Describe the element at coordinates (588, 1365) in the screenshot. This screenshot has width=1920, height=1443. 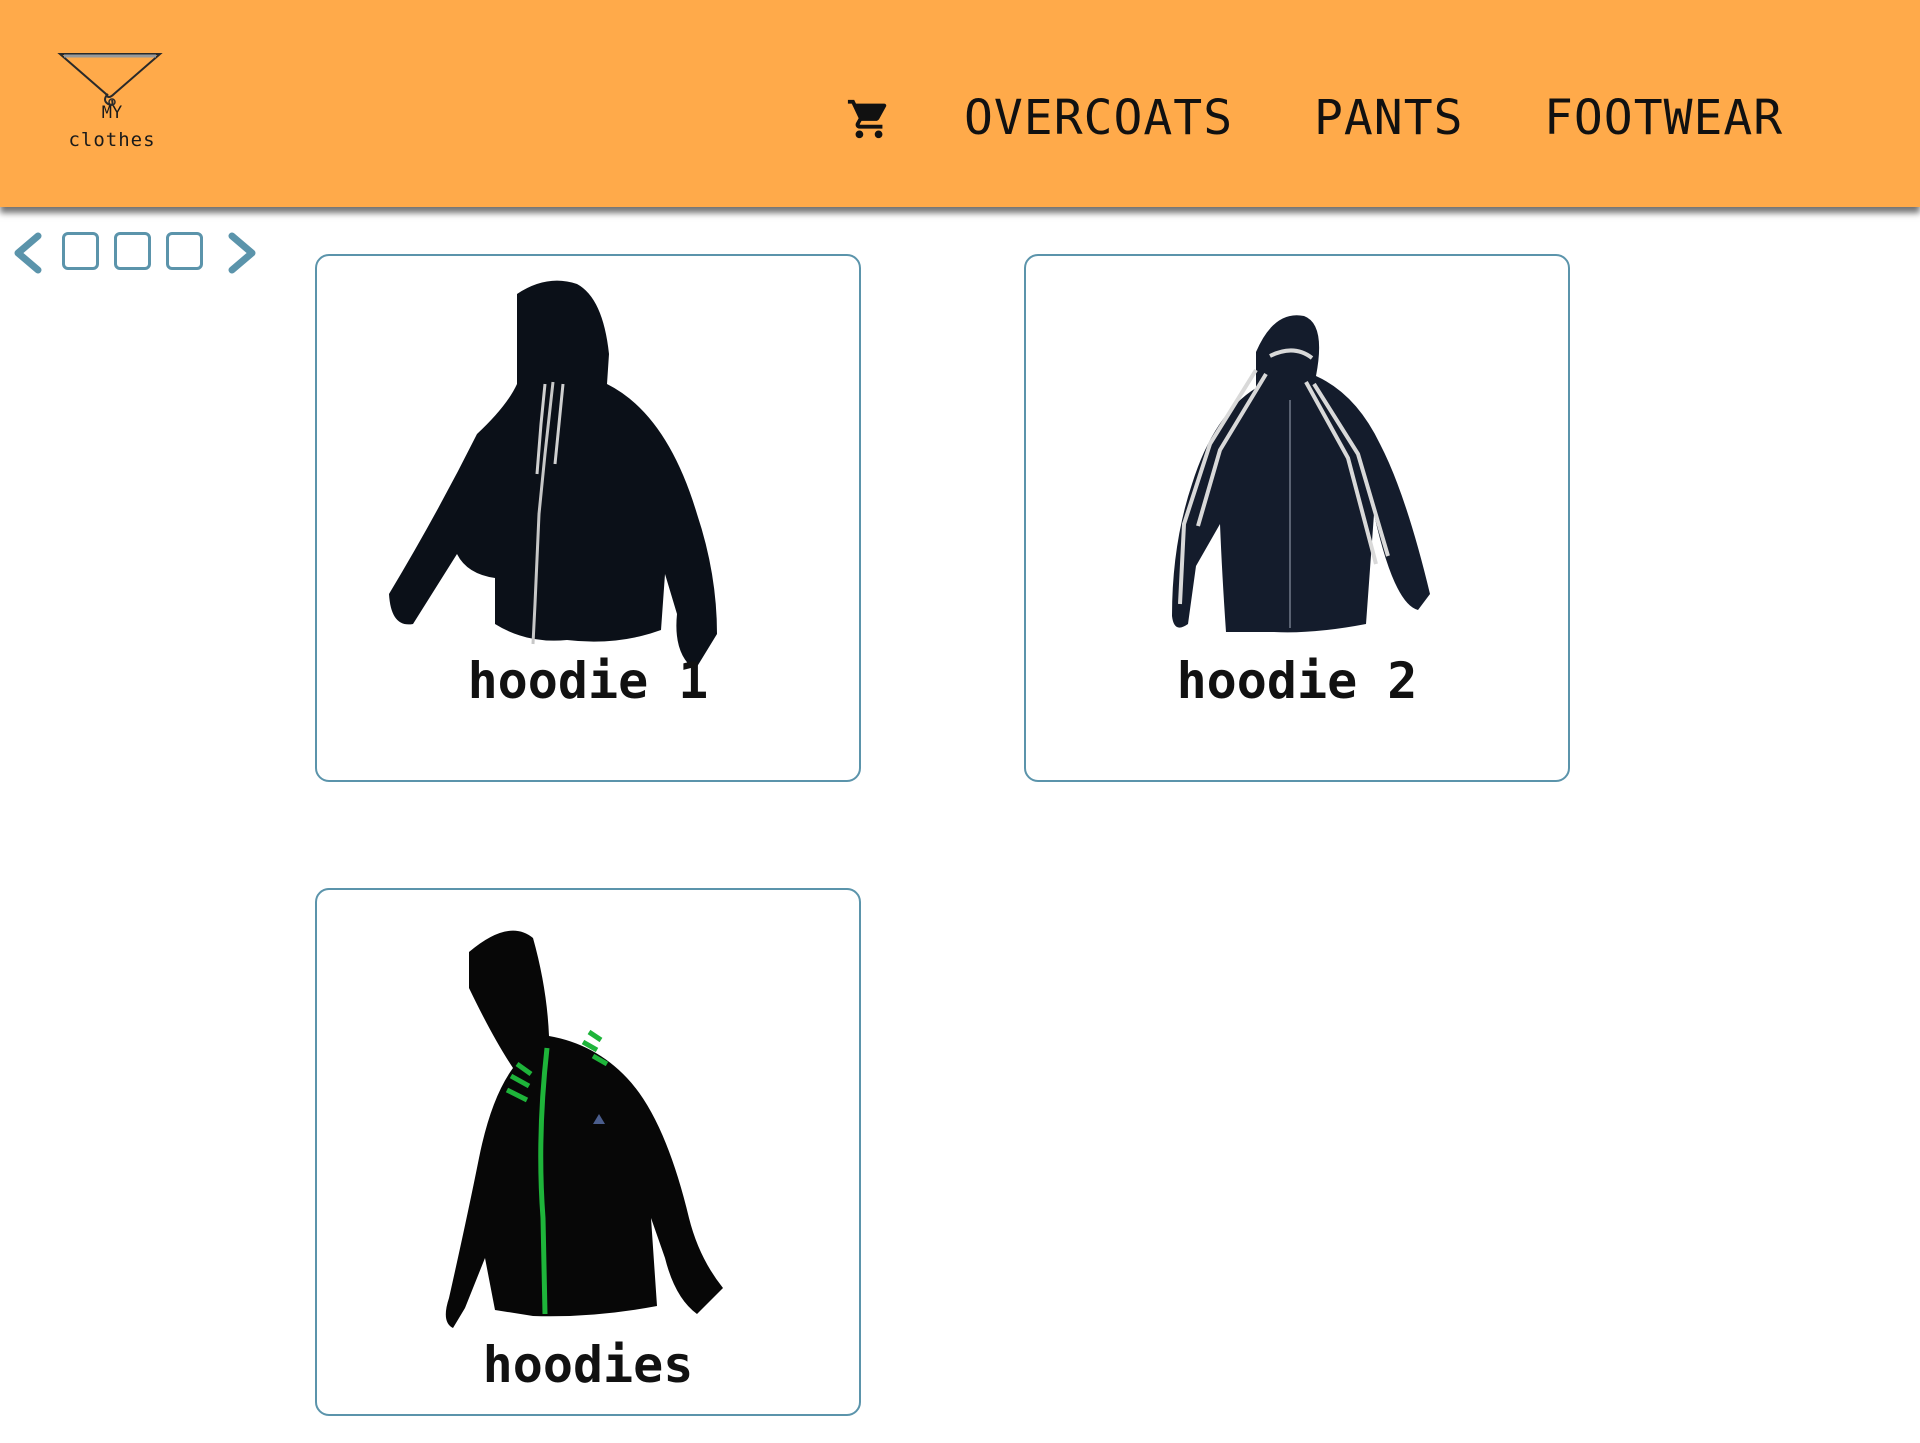
I see `product-name: hoodies` at that location.